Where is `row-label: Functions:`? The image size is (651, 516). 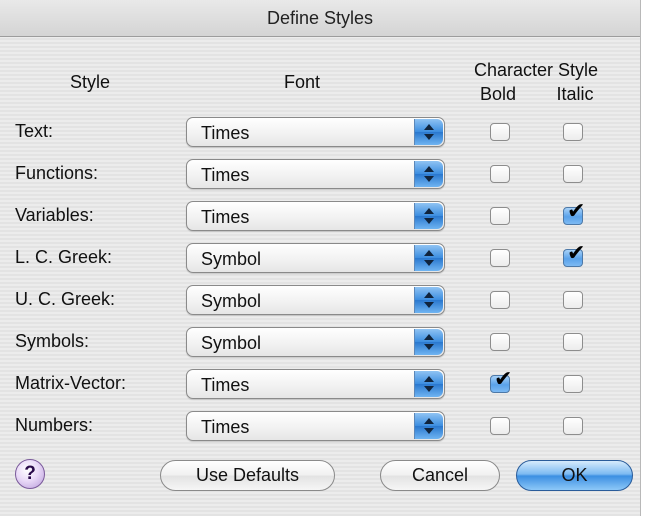
row-label: Functions: is located at coordinates (57, 173).